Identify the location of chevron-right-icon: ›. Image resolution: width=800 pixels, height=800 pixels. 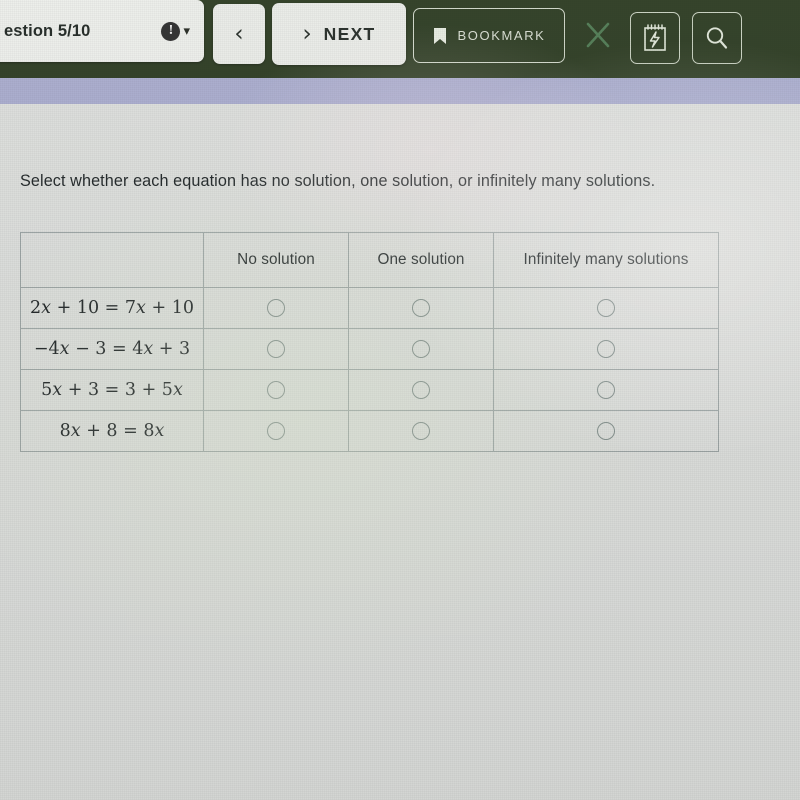
(307, 33).